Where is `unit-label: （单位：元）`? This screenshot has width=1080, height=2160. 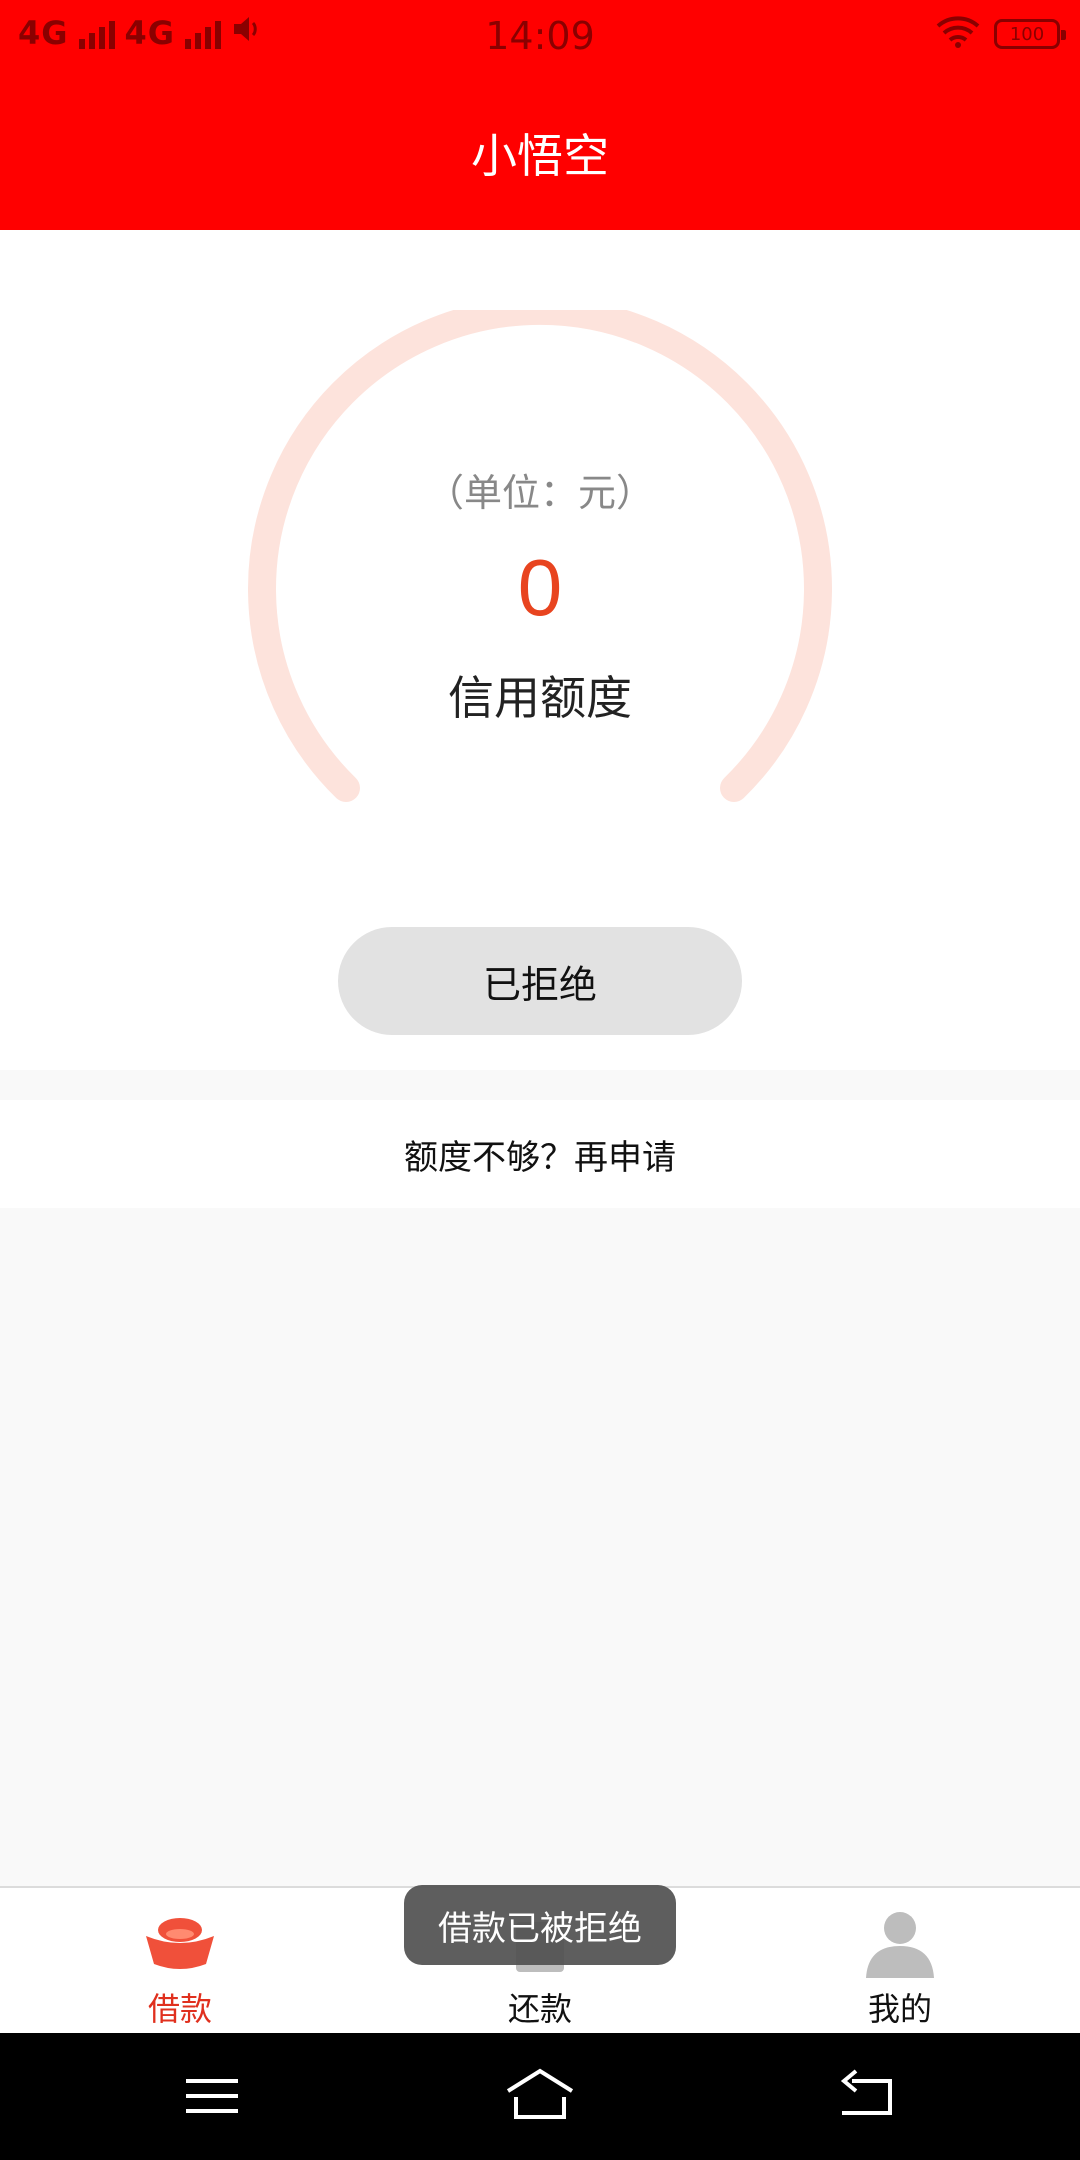
unit-label: （单位：元） is located at coordinates (539, 493).